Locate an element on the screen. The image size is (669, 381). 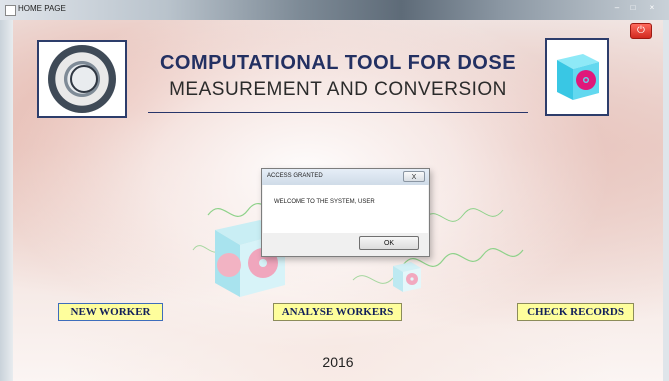
title-divider is located at coordinates (338, 112).